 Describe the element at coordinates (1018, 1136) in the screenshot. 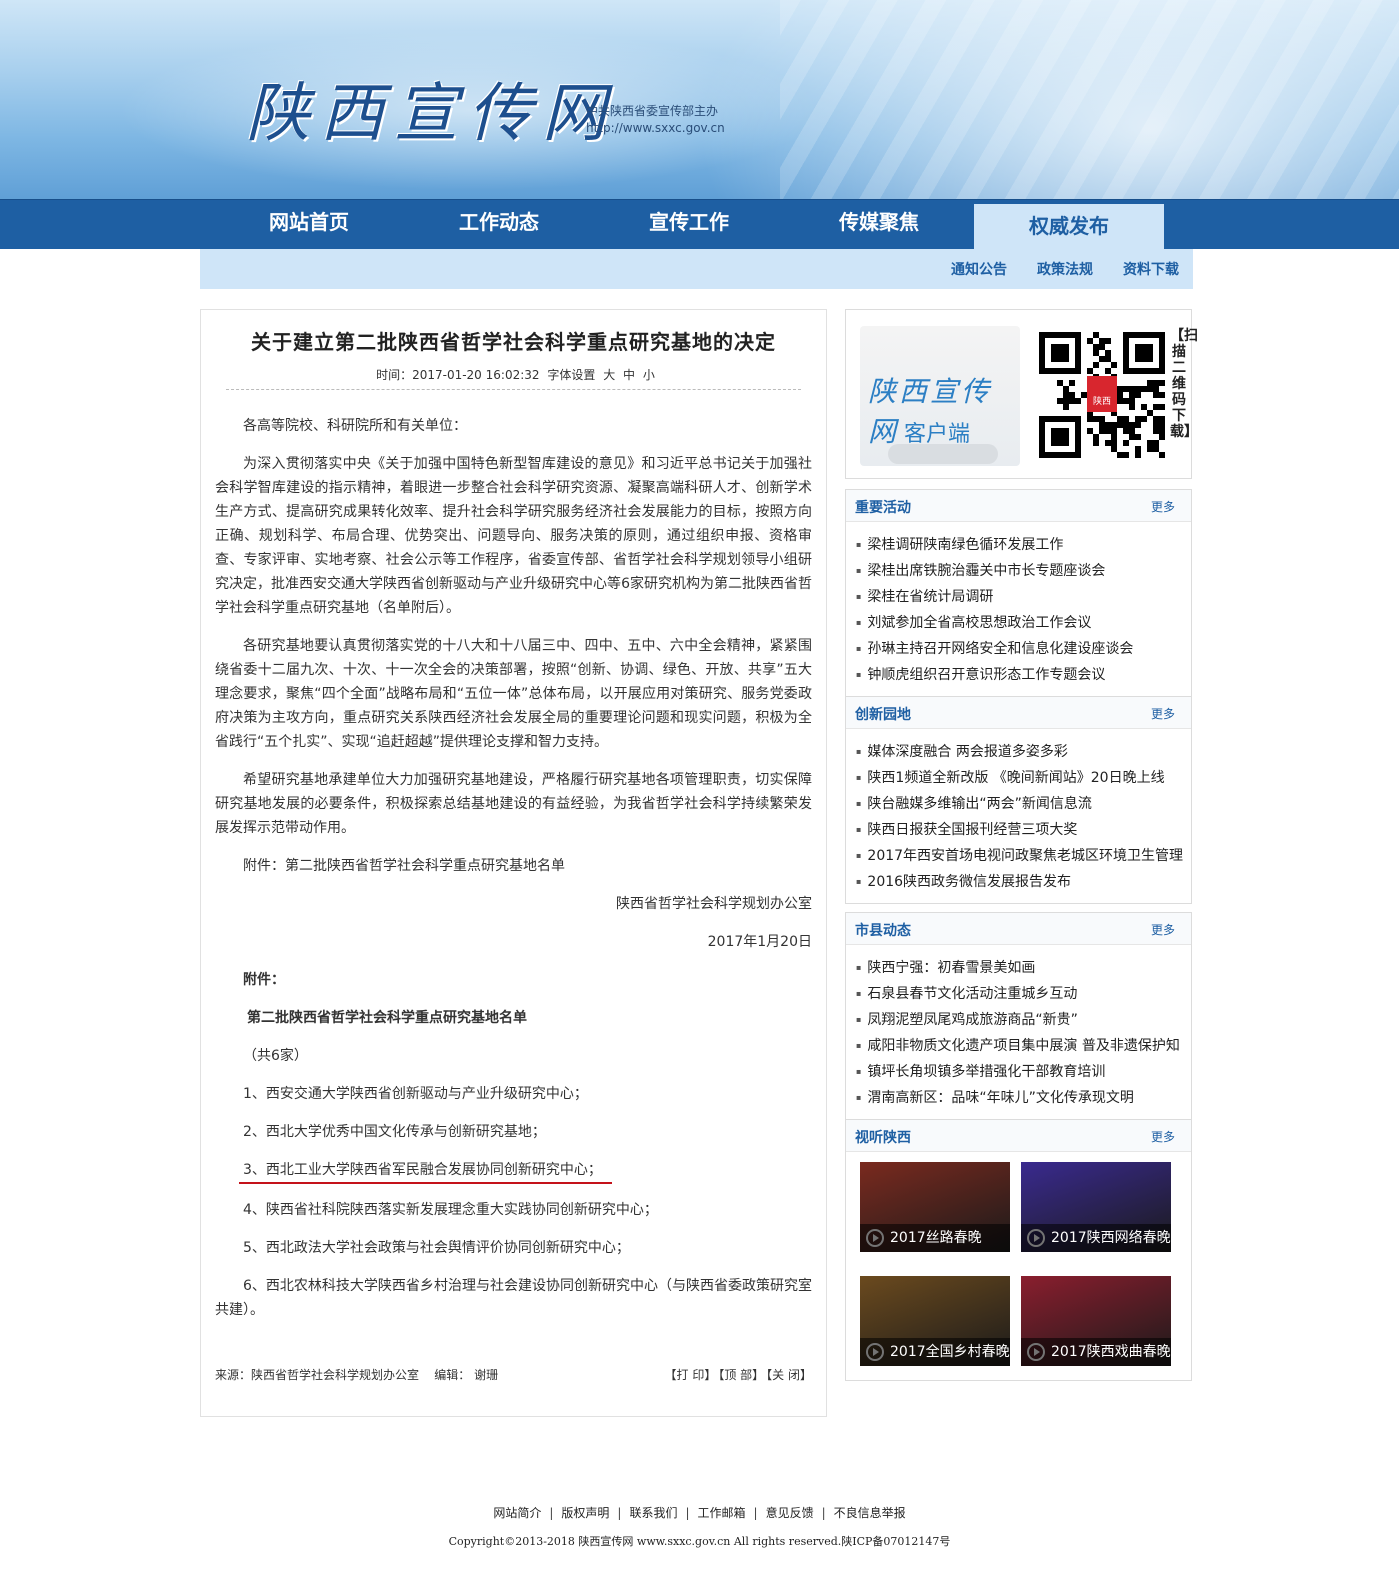

I see `panel-header: 视听陕西 更多` at that location.